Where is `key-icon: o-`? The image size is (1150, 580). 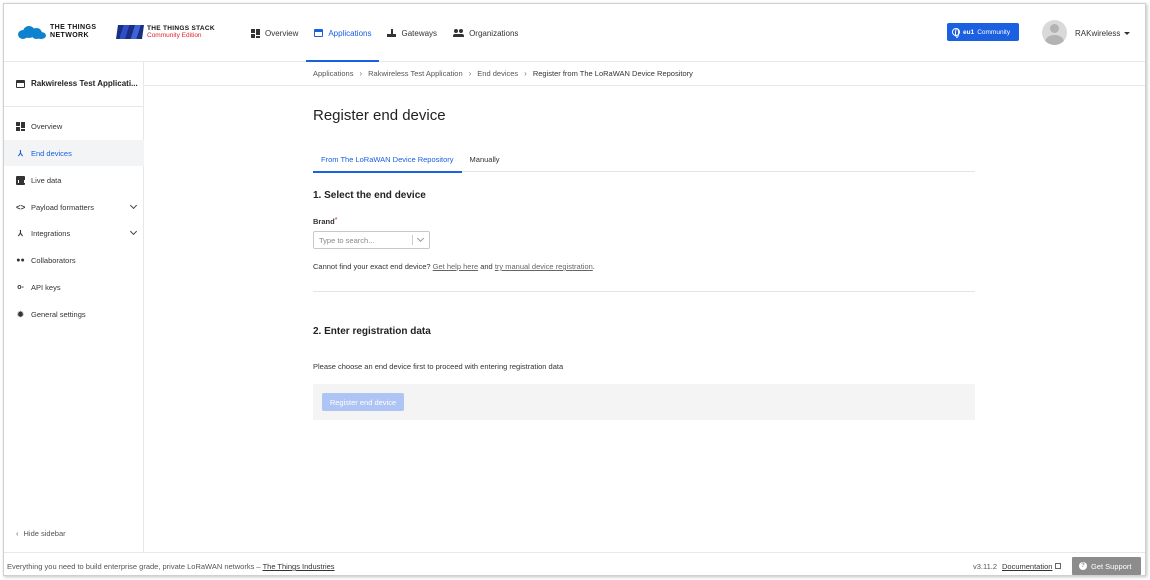 key-icon: o- is located at coordinates (20, 287).